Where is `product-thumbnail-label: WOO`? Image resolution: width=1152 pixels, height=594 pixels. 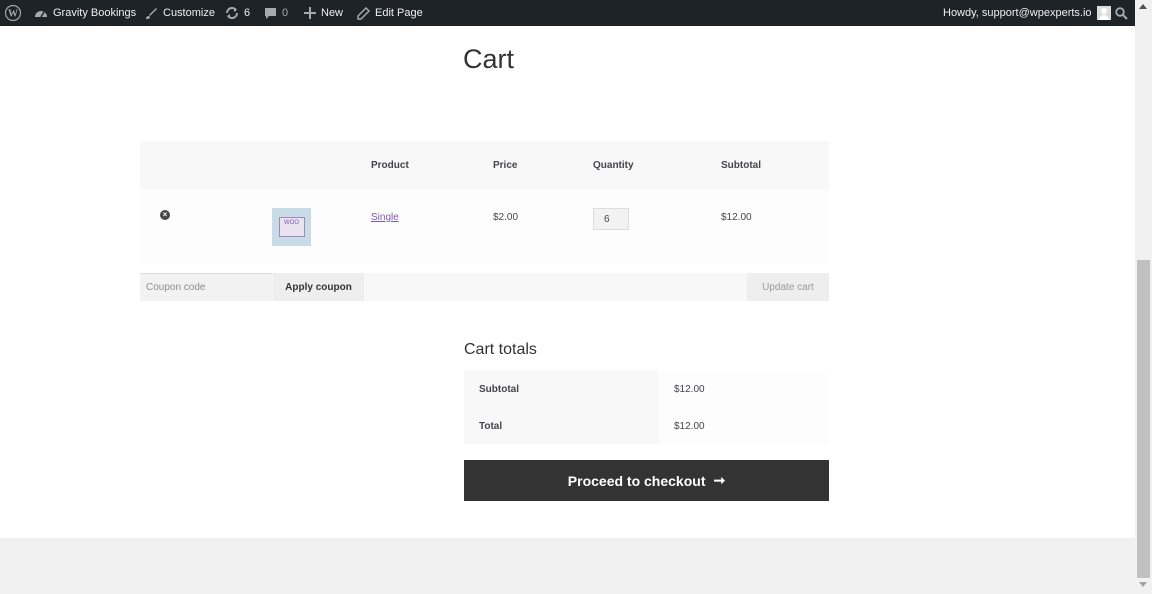
product-thumbnail-label: WOO is located at coordinates (291, 227).